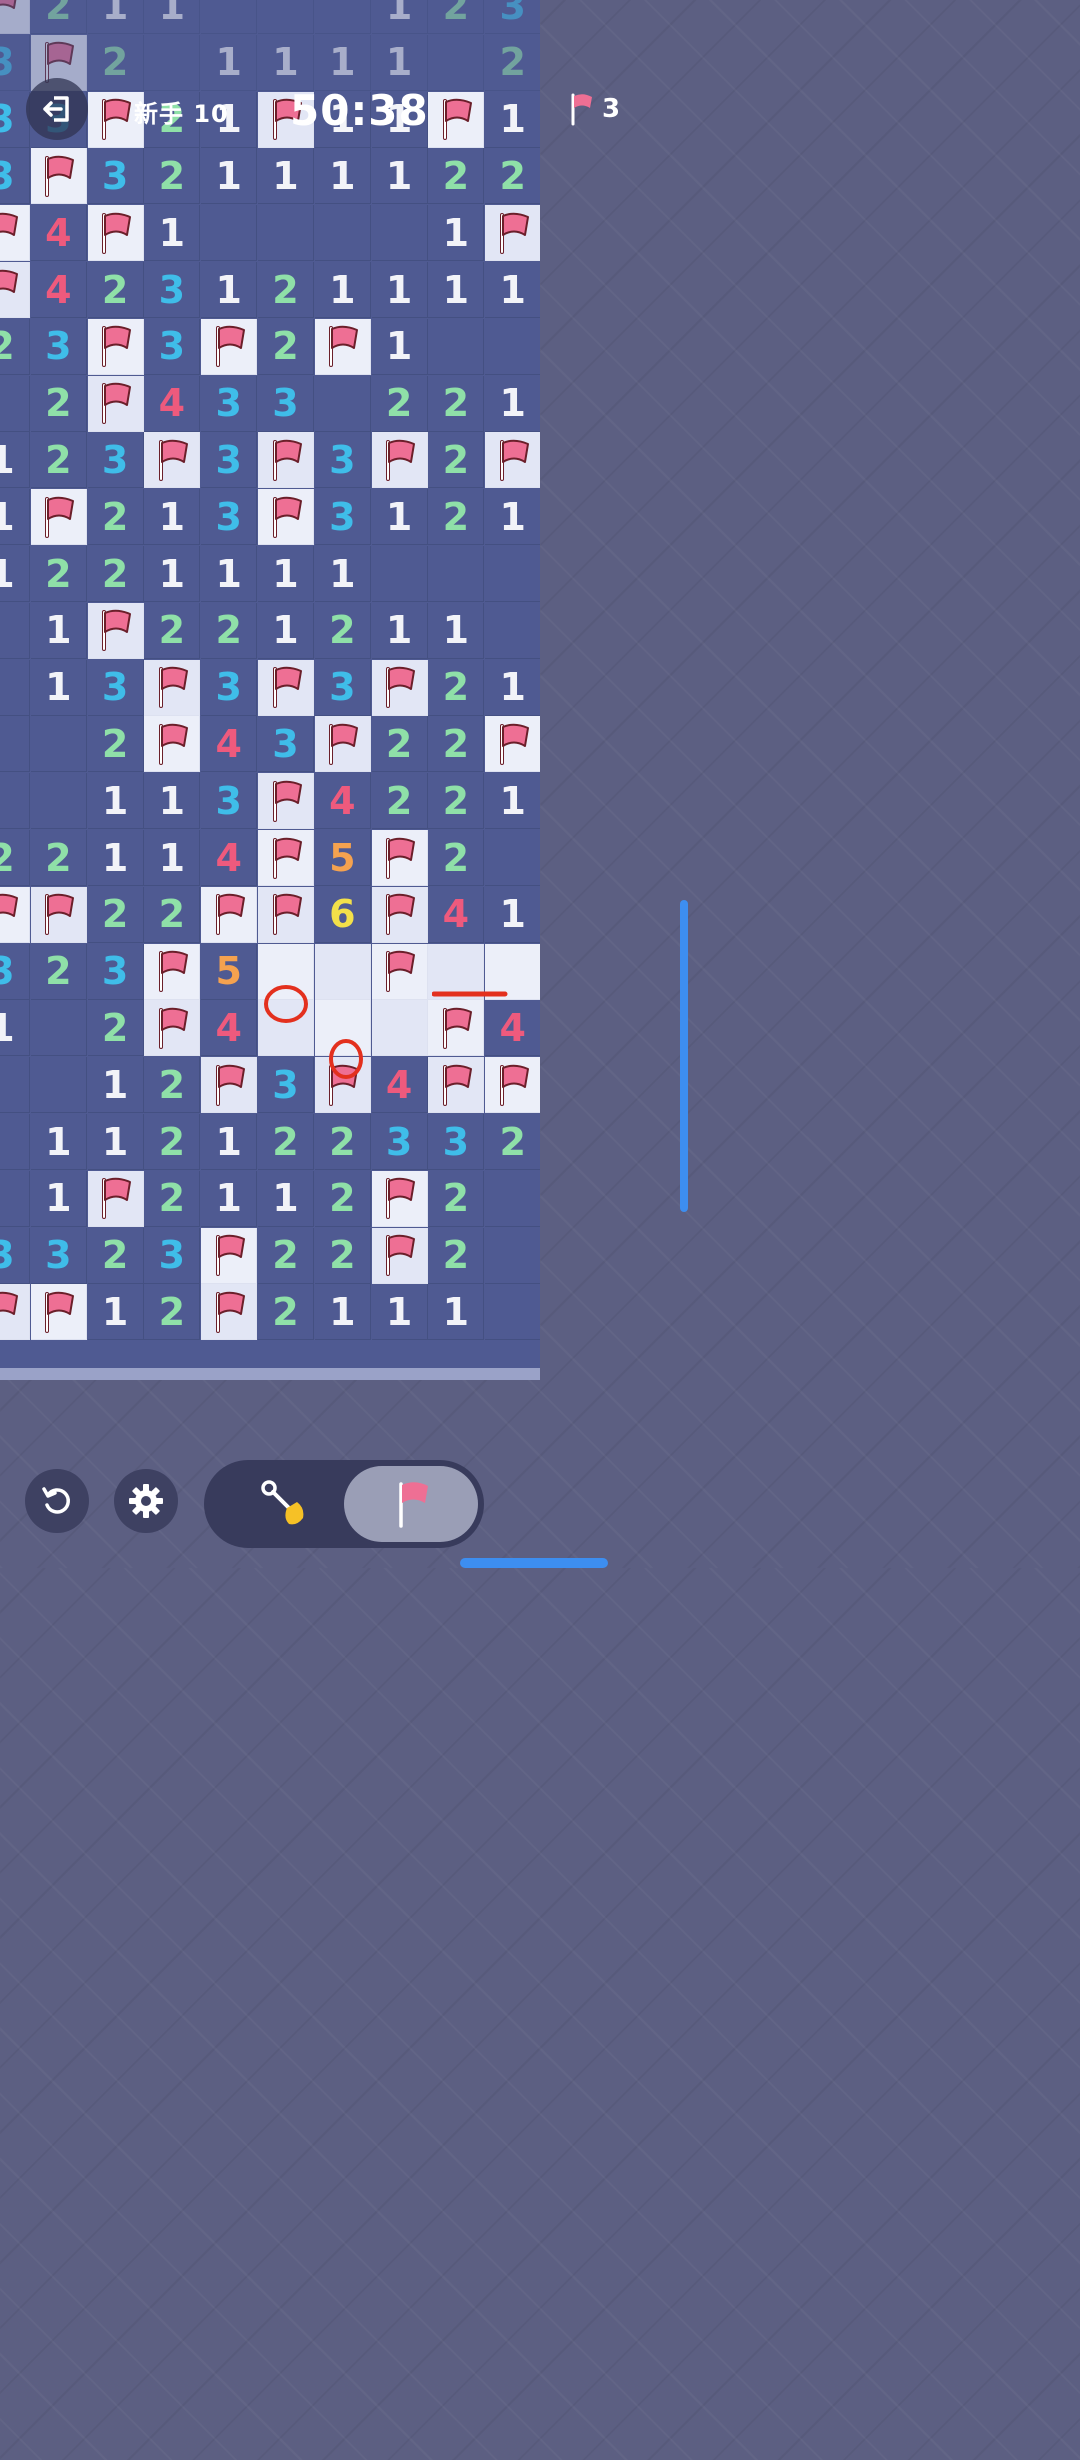  What do you see at coordinates (342, 858) in the screenshot?
I see `number-cell: 5` at bounding box center [342, 858].